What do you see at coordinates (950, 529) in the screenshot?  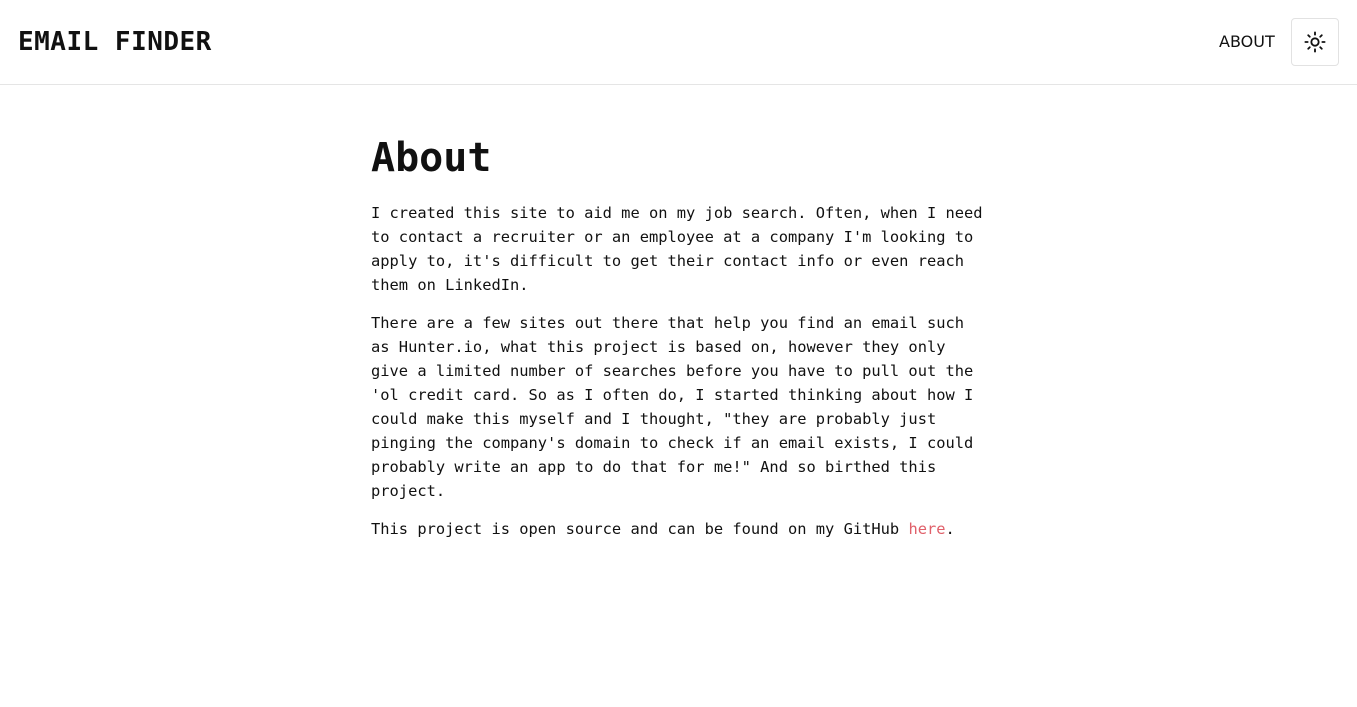 I see `paragraph-3-period: .` at bounding box center [950, 529].